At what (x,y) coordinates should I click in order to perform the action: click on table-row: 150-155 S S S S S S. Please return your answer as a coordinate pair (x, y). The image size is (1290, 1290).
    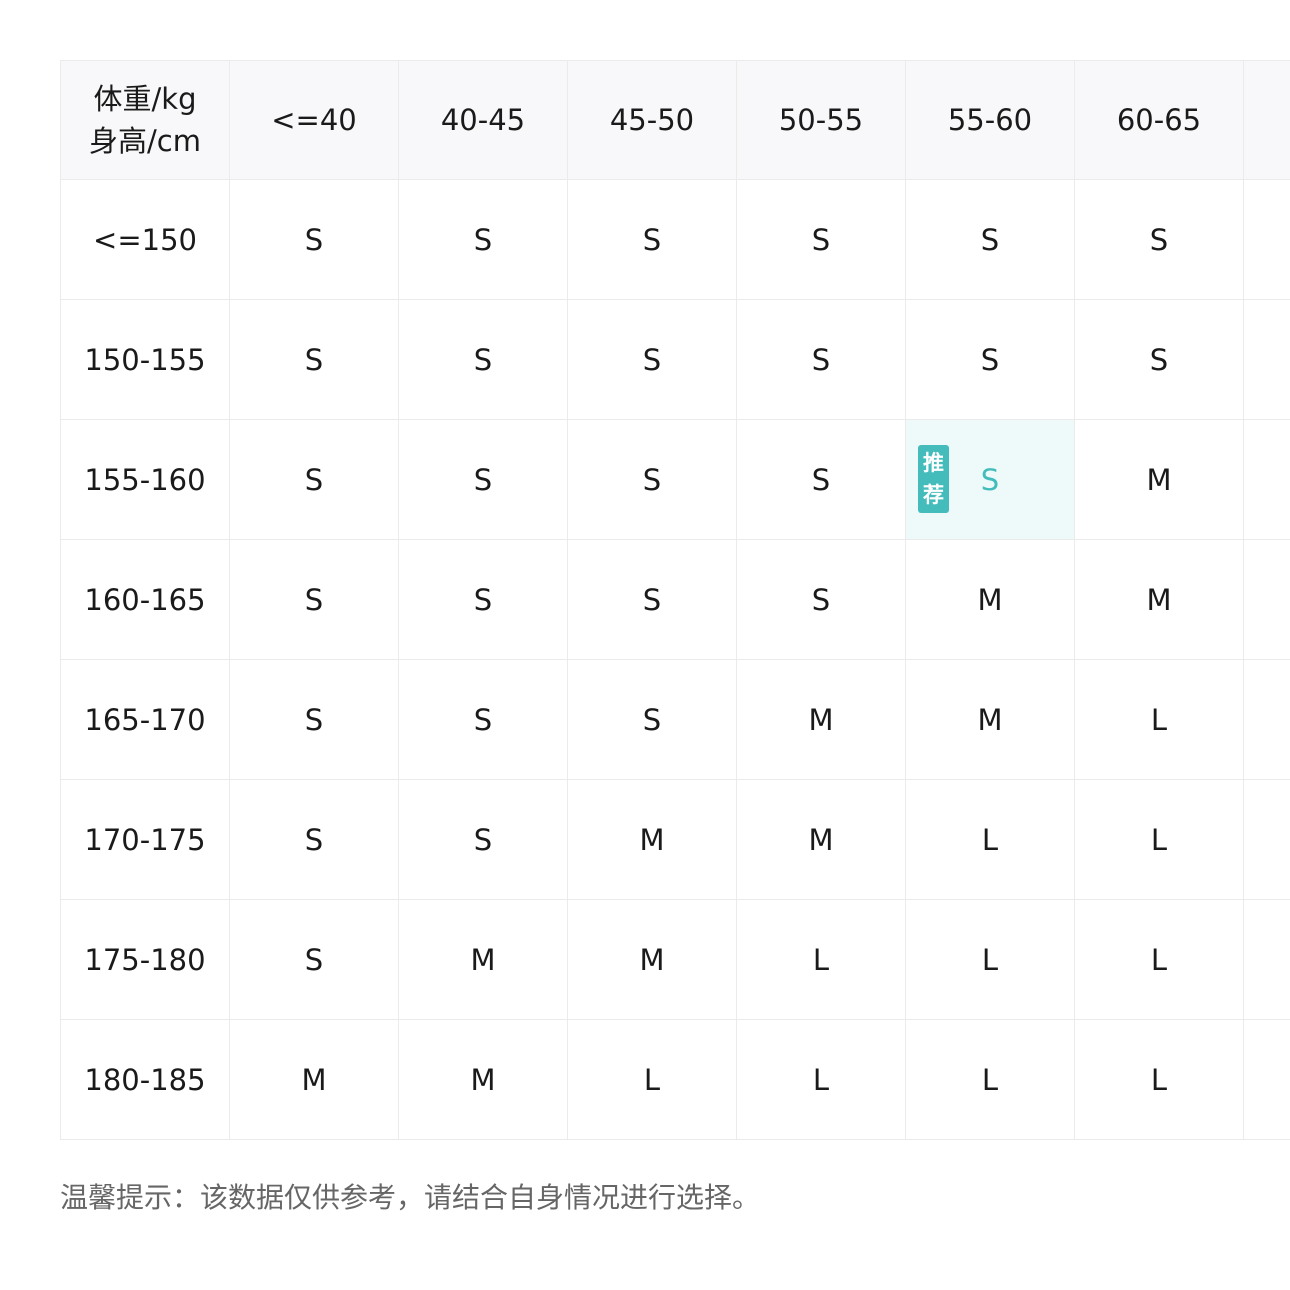
    Looking at the image, I should click on (675, 360).